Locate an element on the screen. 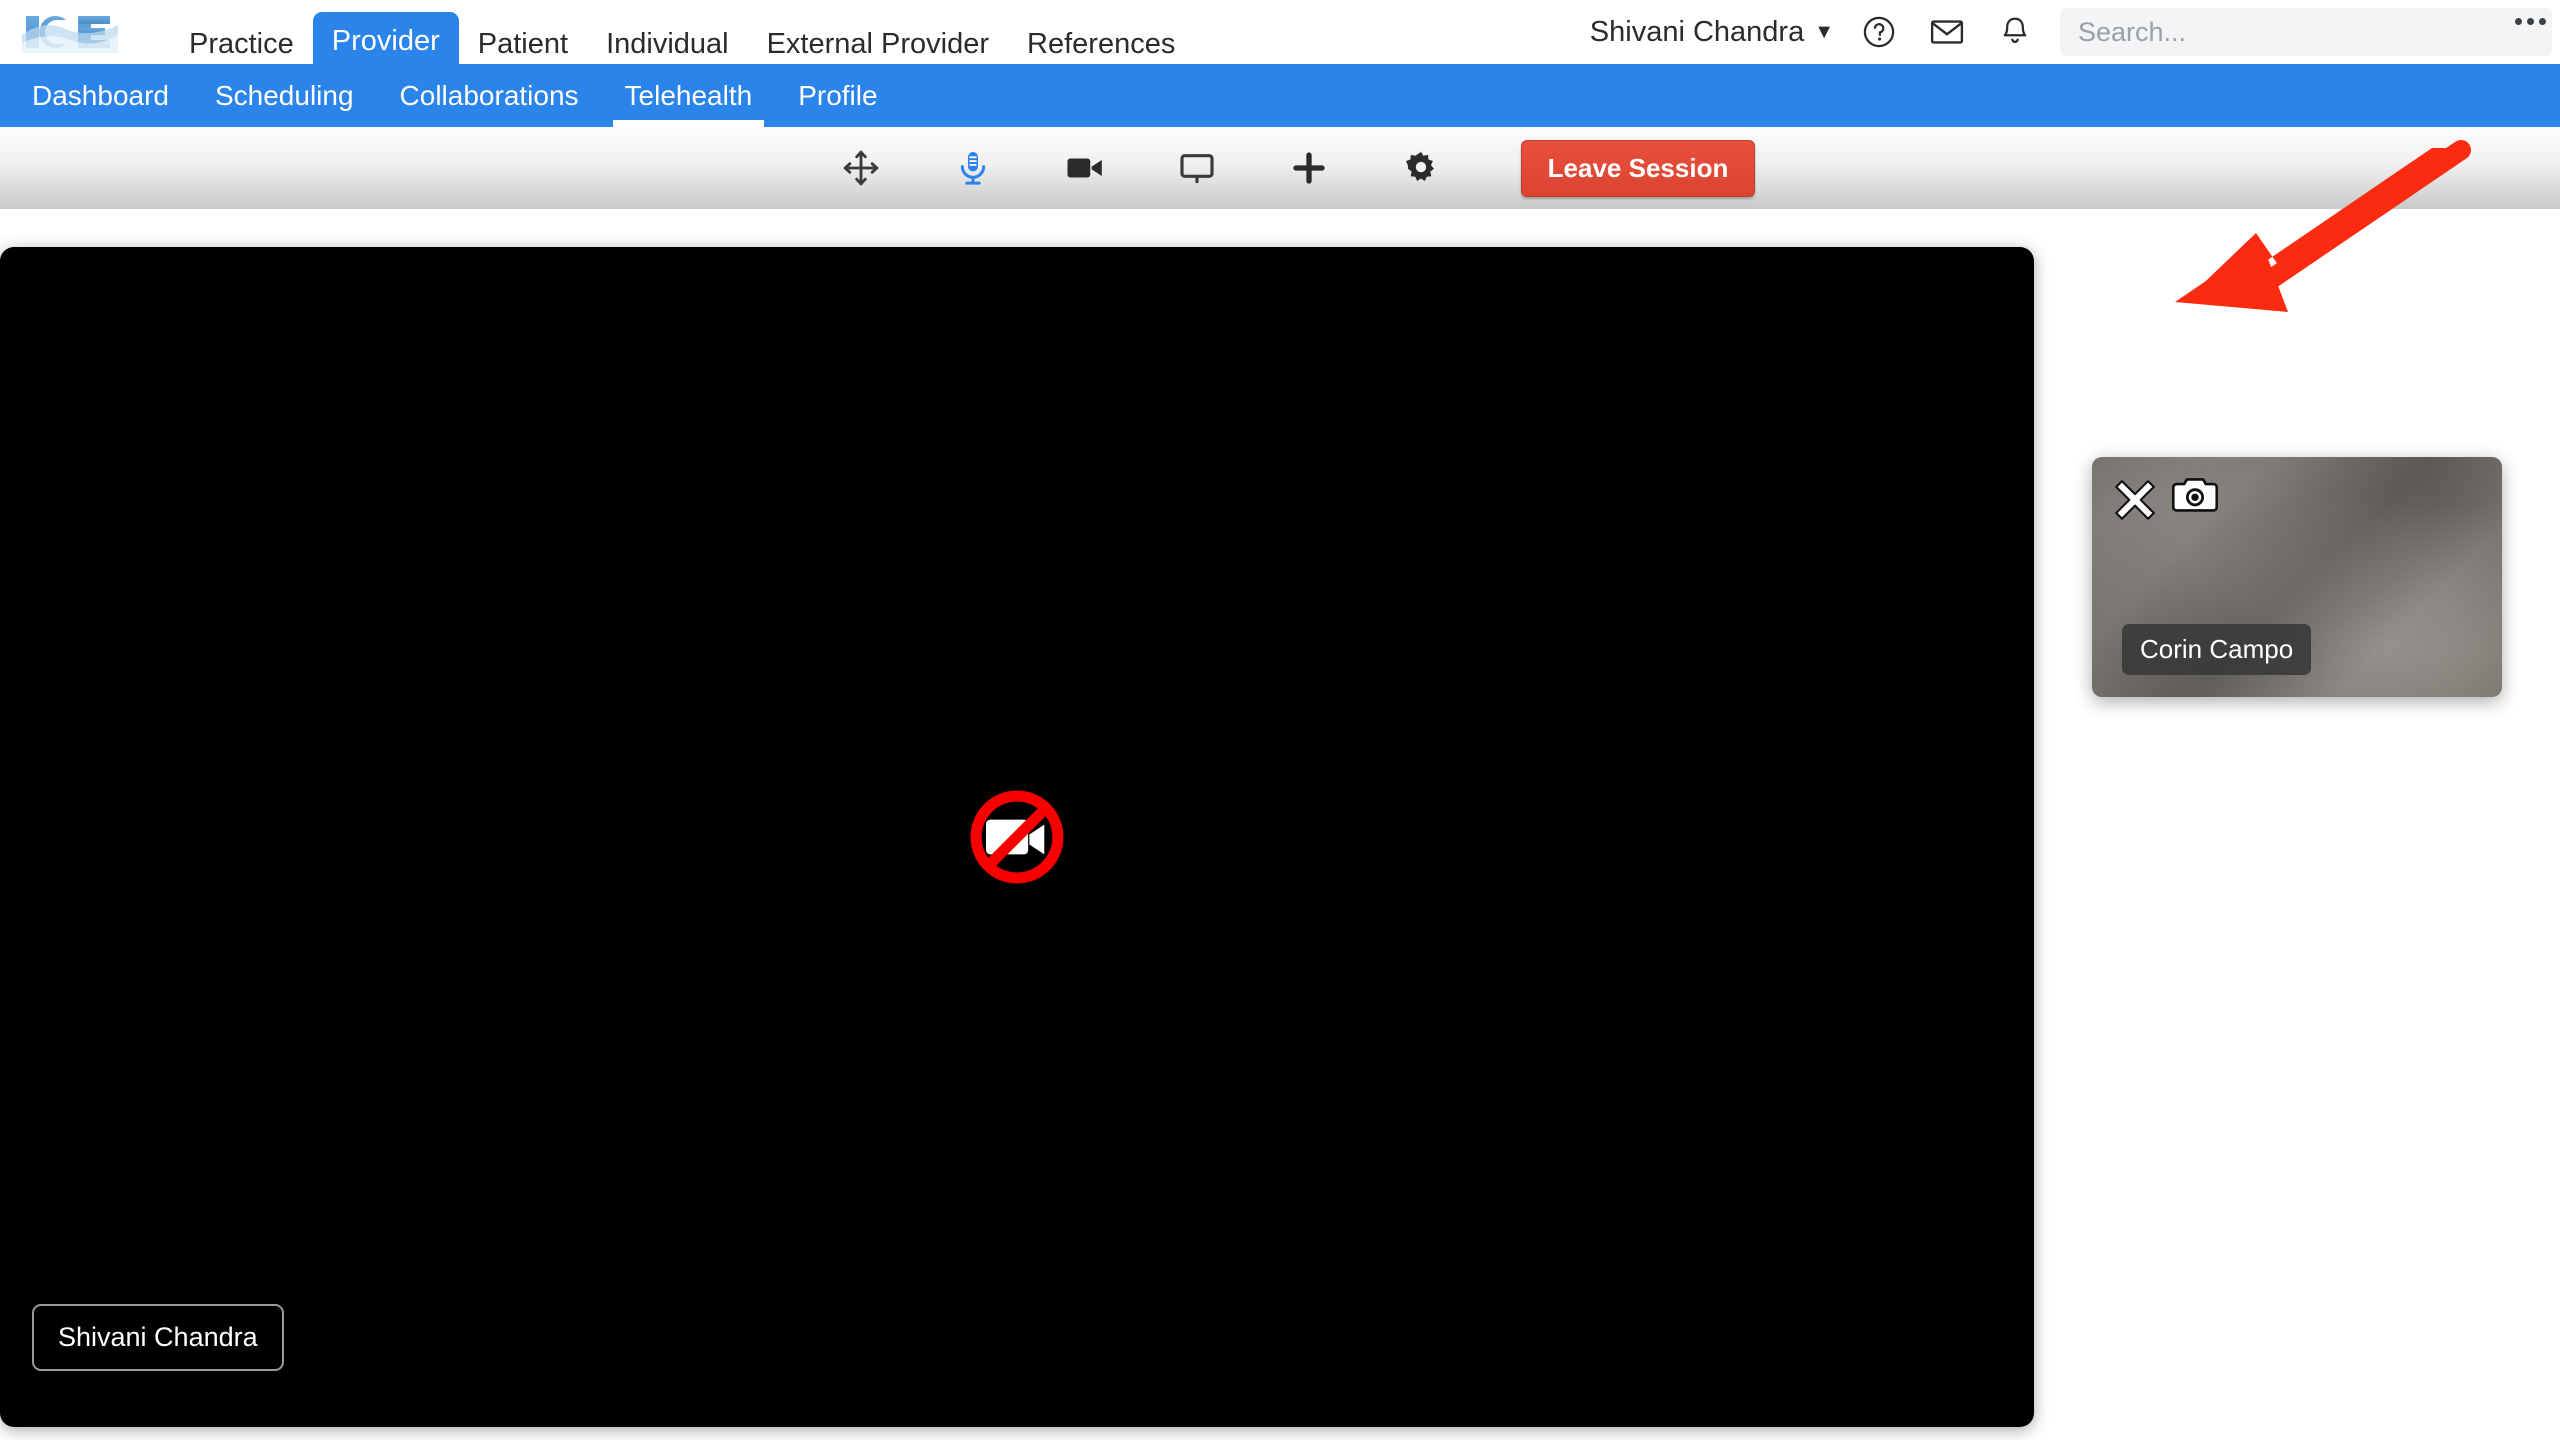  user-account-menu: Shivani Chandra ▼ is located at coordinates (1712, 32).